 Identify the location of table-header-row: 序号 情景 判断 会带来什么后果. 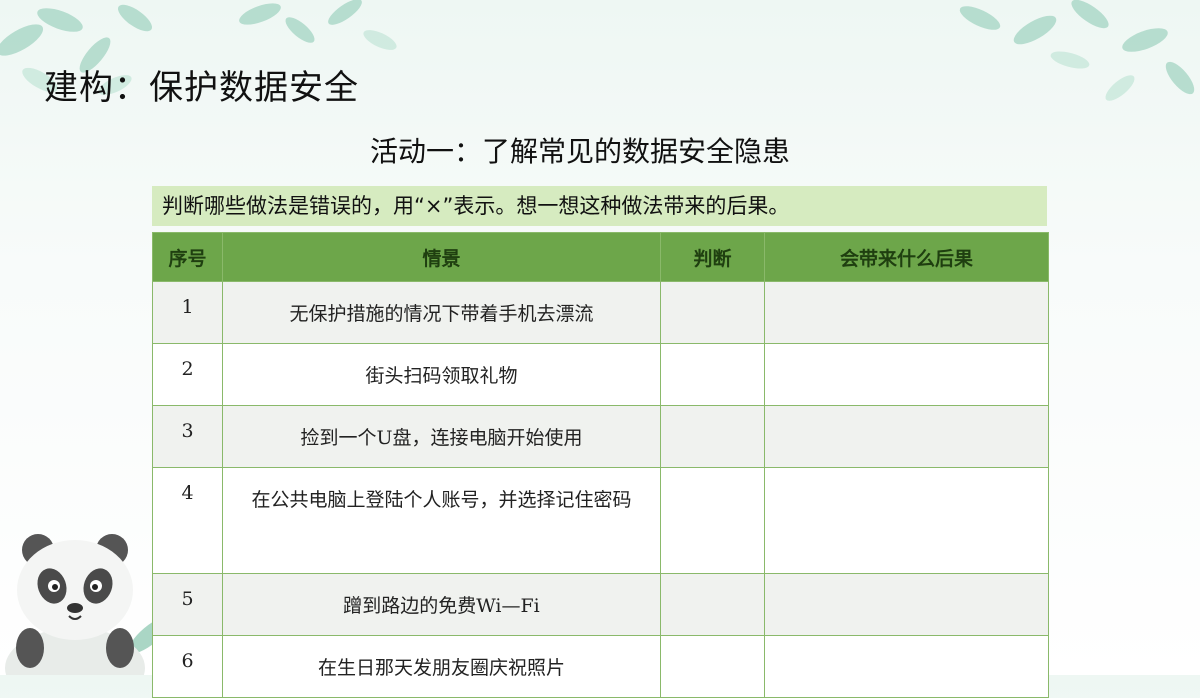
(600, 257).